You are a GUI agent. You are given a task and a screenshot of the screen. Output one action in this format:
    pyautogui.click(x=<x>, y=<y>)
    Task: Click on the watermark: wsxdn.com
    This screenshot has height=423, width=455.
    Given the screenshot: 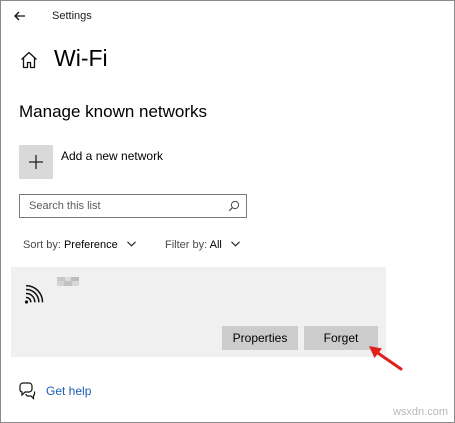 What is the action you would take?
    pyautogui.click(x=420, y=412)
    